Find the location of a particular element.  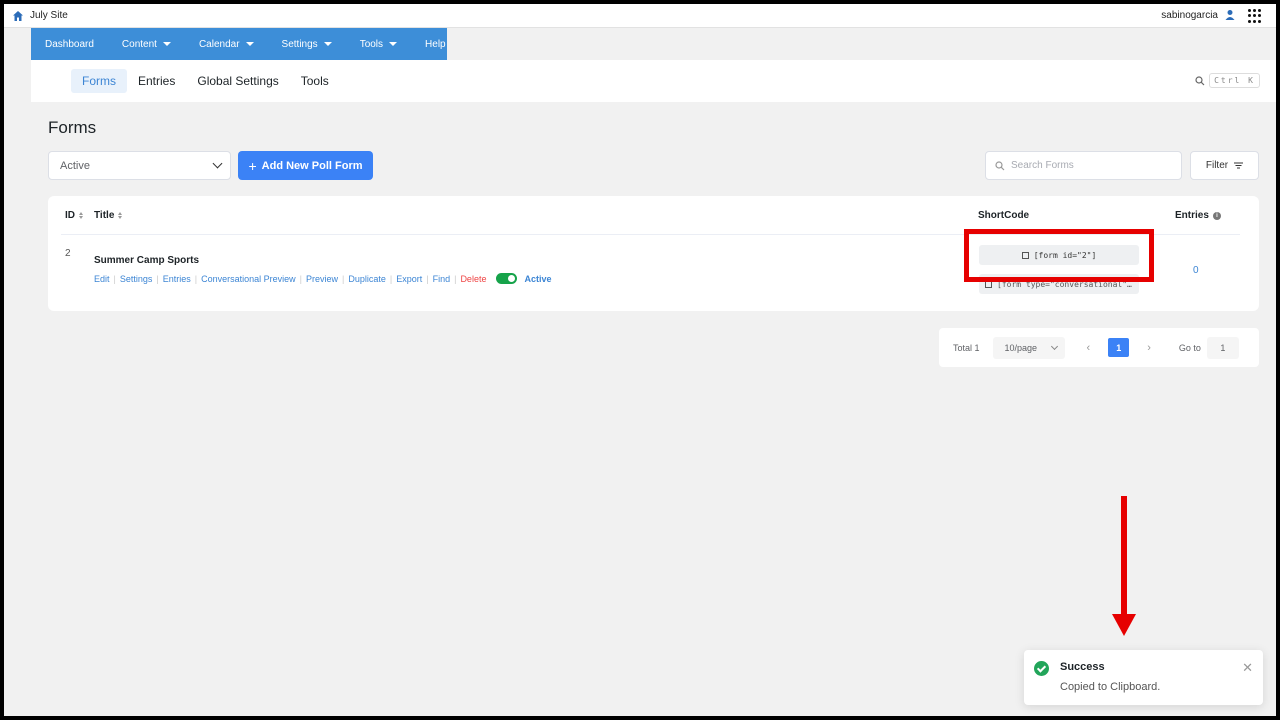

nav-label: Help is located at coordinates (435, 44).